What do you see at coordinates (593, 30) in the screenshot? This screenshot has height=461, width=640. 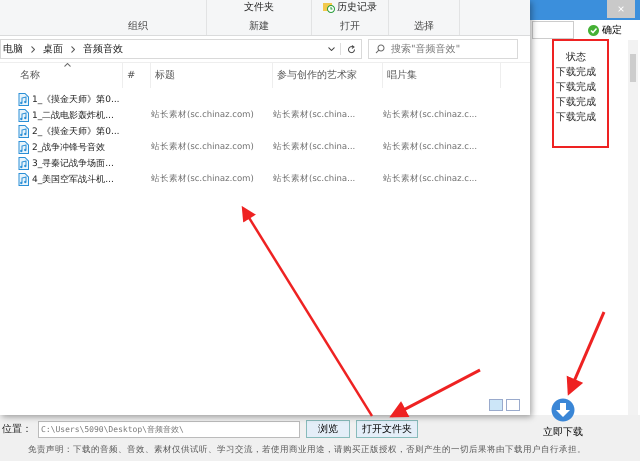 I see `check-icon` at bounding box center [593, 30].